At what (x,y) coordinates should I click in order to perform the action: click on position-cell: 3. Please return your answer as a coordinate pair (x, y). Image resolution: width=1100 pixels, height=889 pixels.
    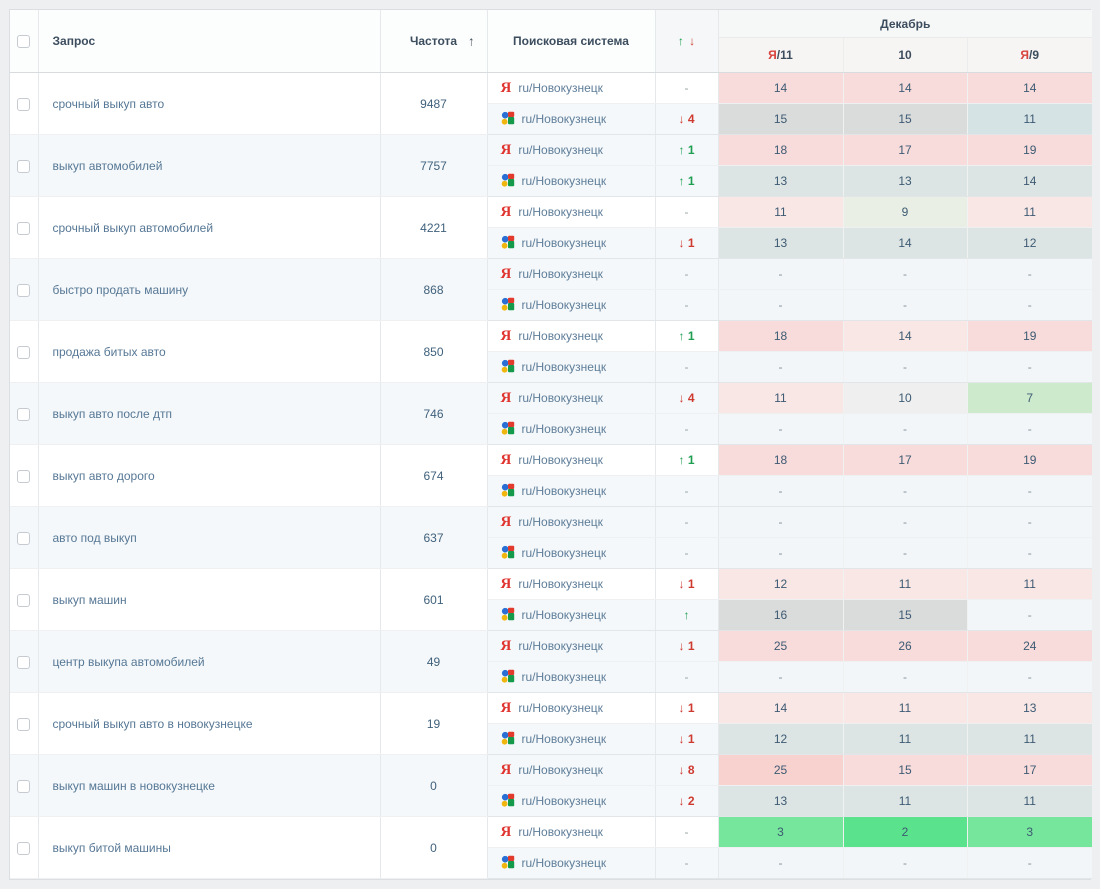
    Looking at the image, I should click on (1029, 832).